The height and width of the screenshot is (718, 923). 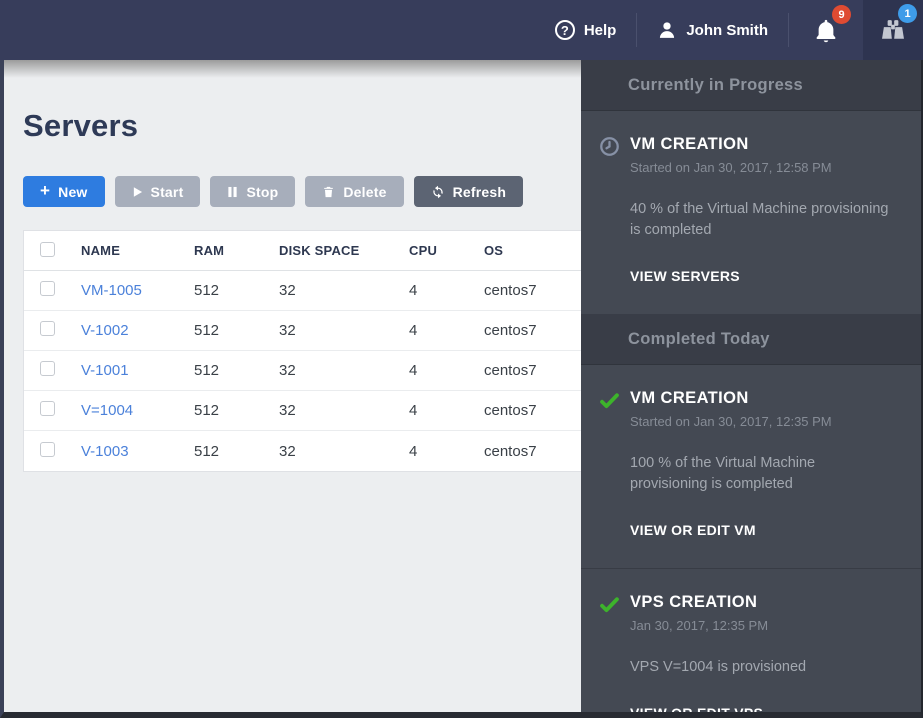 What do you see at coordinates (841, 14) in the screenshot?
I see `notifications-badge: 9` at bounding box center [841, 14].